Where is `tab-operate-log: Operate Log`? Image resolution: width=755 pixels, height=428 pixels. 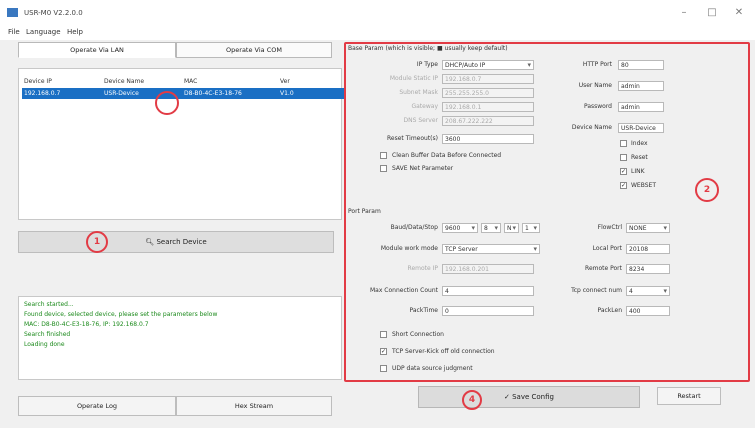
tab-operate-log: Operate Log is located at coordinates (97, 406).